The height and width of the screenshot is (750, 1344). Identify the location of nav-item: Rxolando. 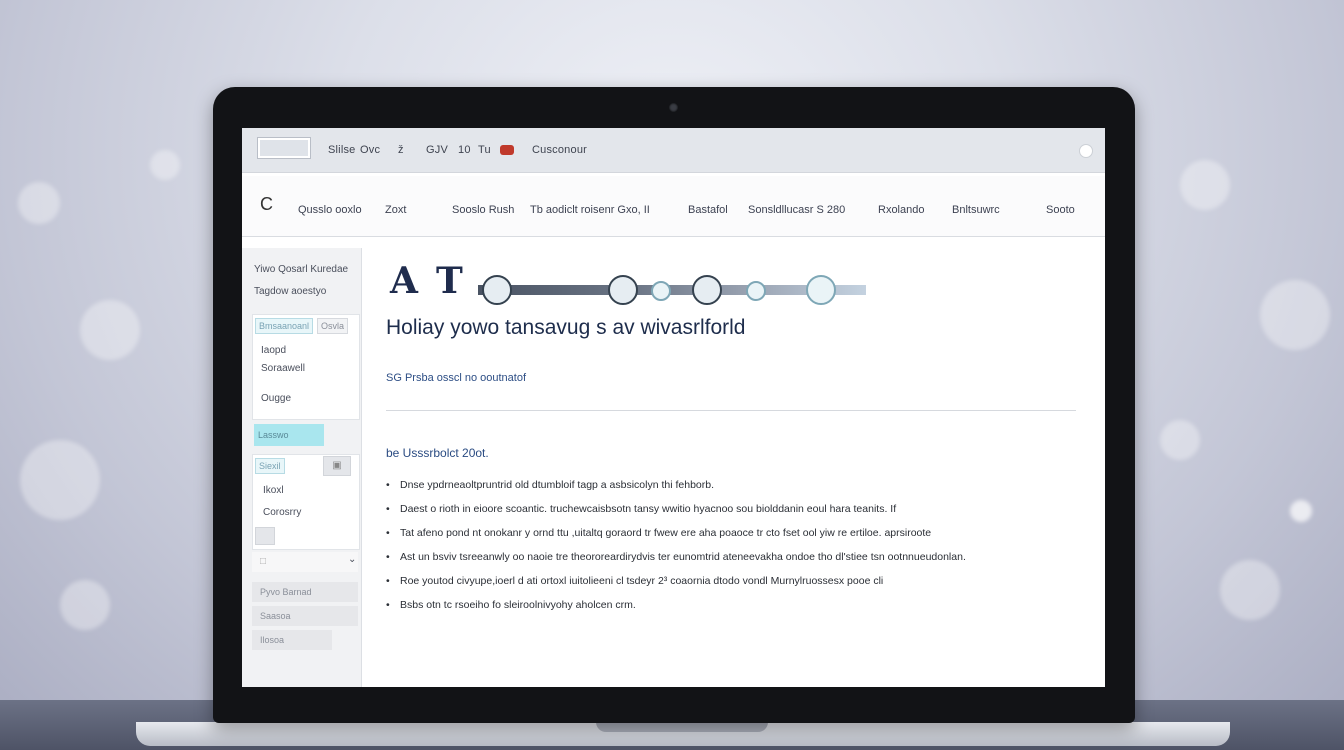
(901, 210).